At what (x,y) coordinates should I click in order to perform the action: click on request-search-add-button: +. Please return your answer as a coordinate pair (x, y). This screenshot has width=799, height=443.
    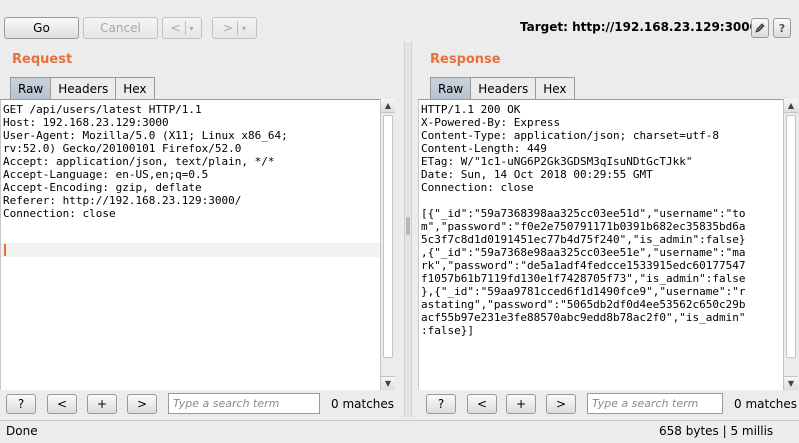
    Looking at the image, I should click on (102, 404).